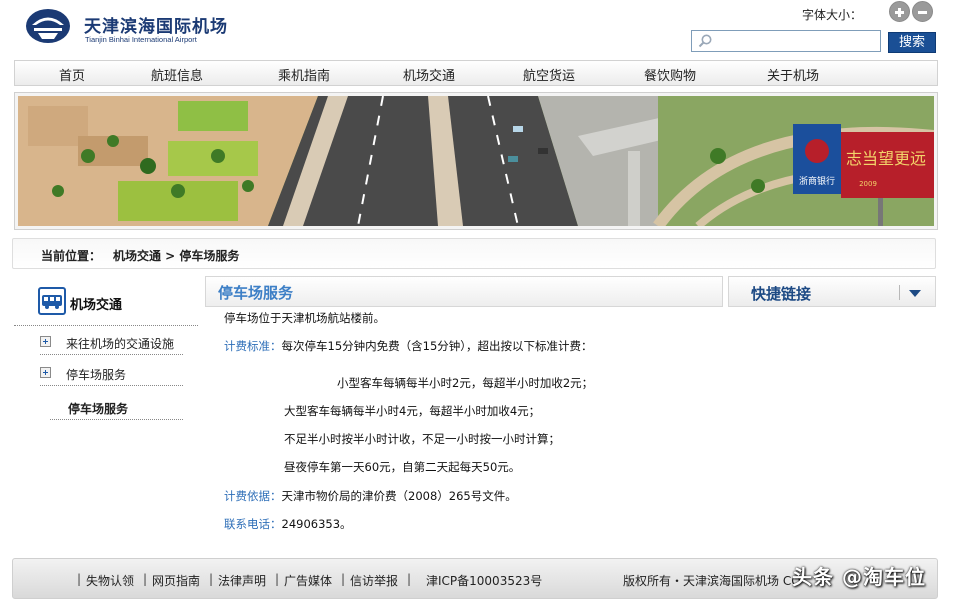 The image size is (964, 606). What do you see at coordinates (242, 580) in the screenshot?
I see `footer-link-legal: 法律声明` at bounding box center [242, 580].